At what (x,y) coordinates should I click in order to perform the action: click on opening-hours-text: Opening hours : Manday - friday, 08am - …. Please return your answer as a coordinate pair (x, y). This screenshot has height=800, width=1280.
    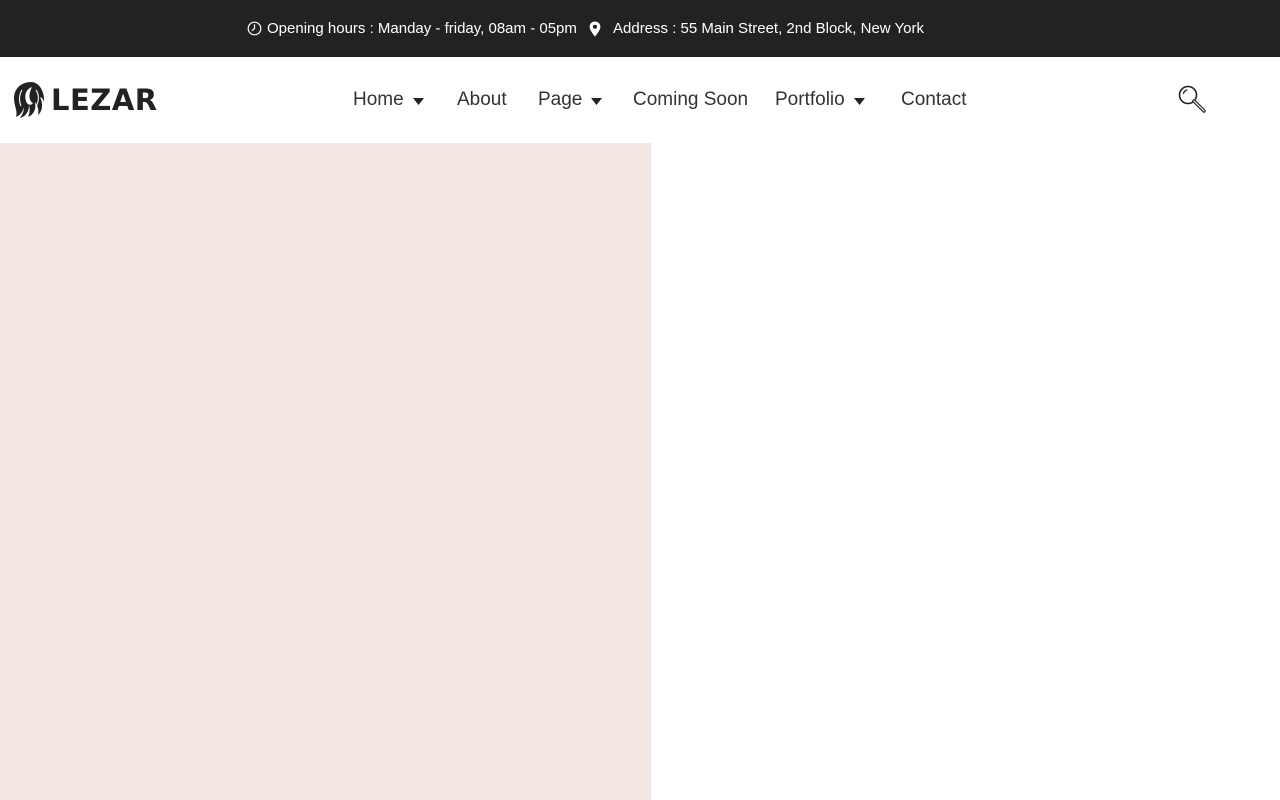
    Looking at the image, I should click on (422, 28).